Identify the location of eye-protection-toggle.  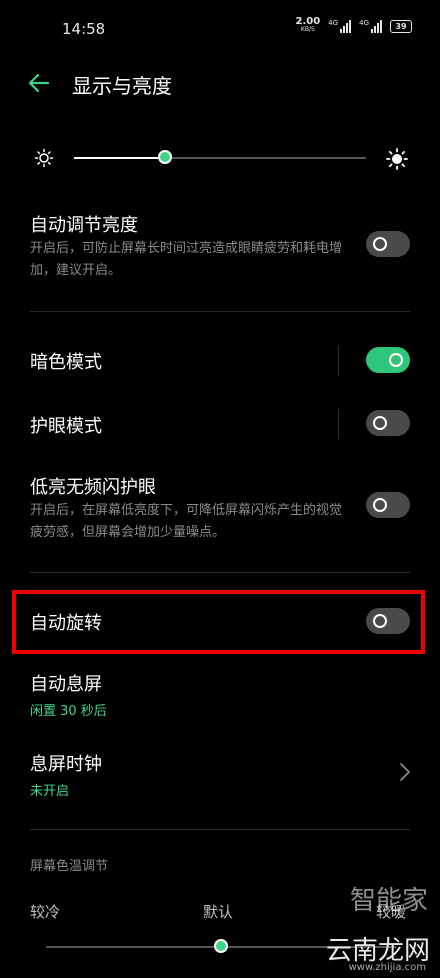
(388, 423).